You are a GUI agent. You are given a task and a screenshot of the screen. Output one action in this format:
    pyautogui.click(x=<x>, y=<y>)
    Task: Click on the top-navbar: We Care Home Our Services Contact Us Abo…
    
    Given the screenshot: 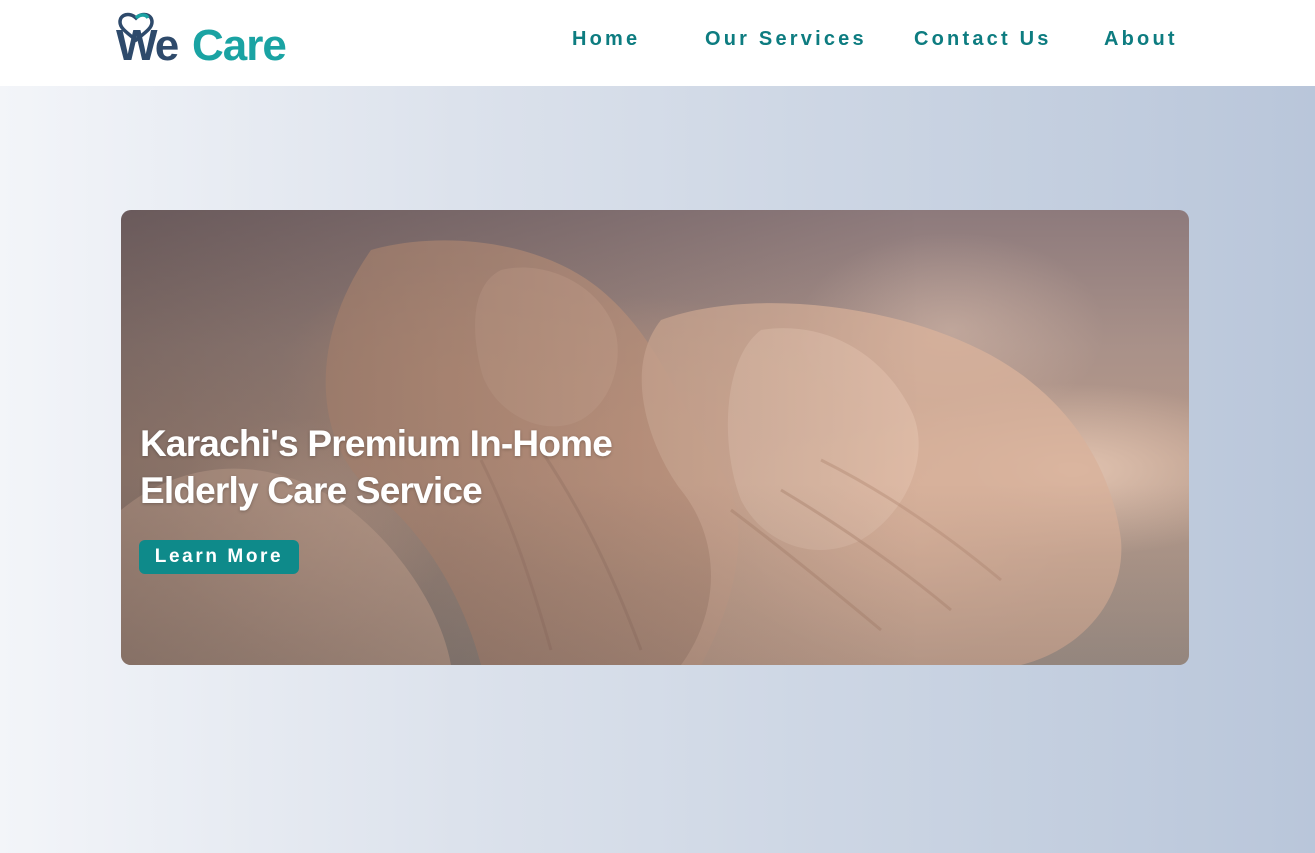 What is the action you would take?
    pyautogui.click(x=657, y=43)
    